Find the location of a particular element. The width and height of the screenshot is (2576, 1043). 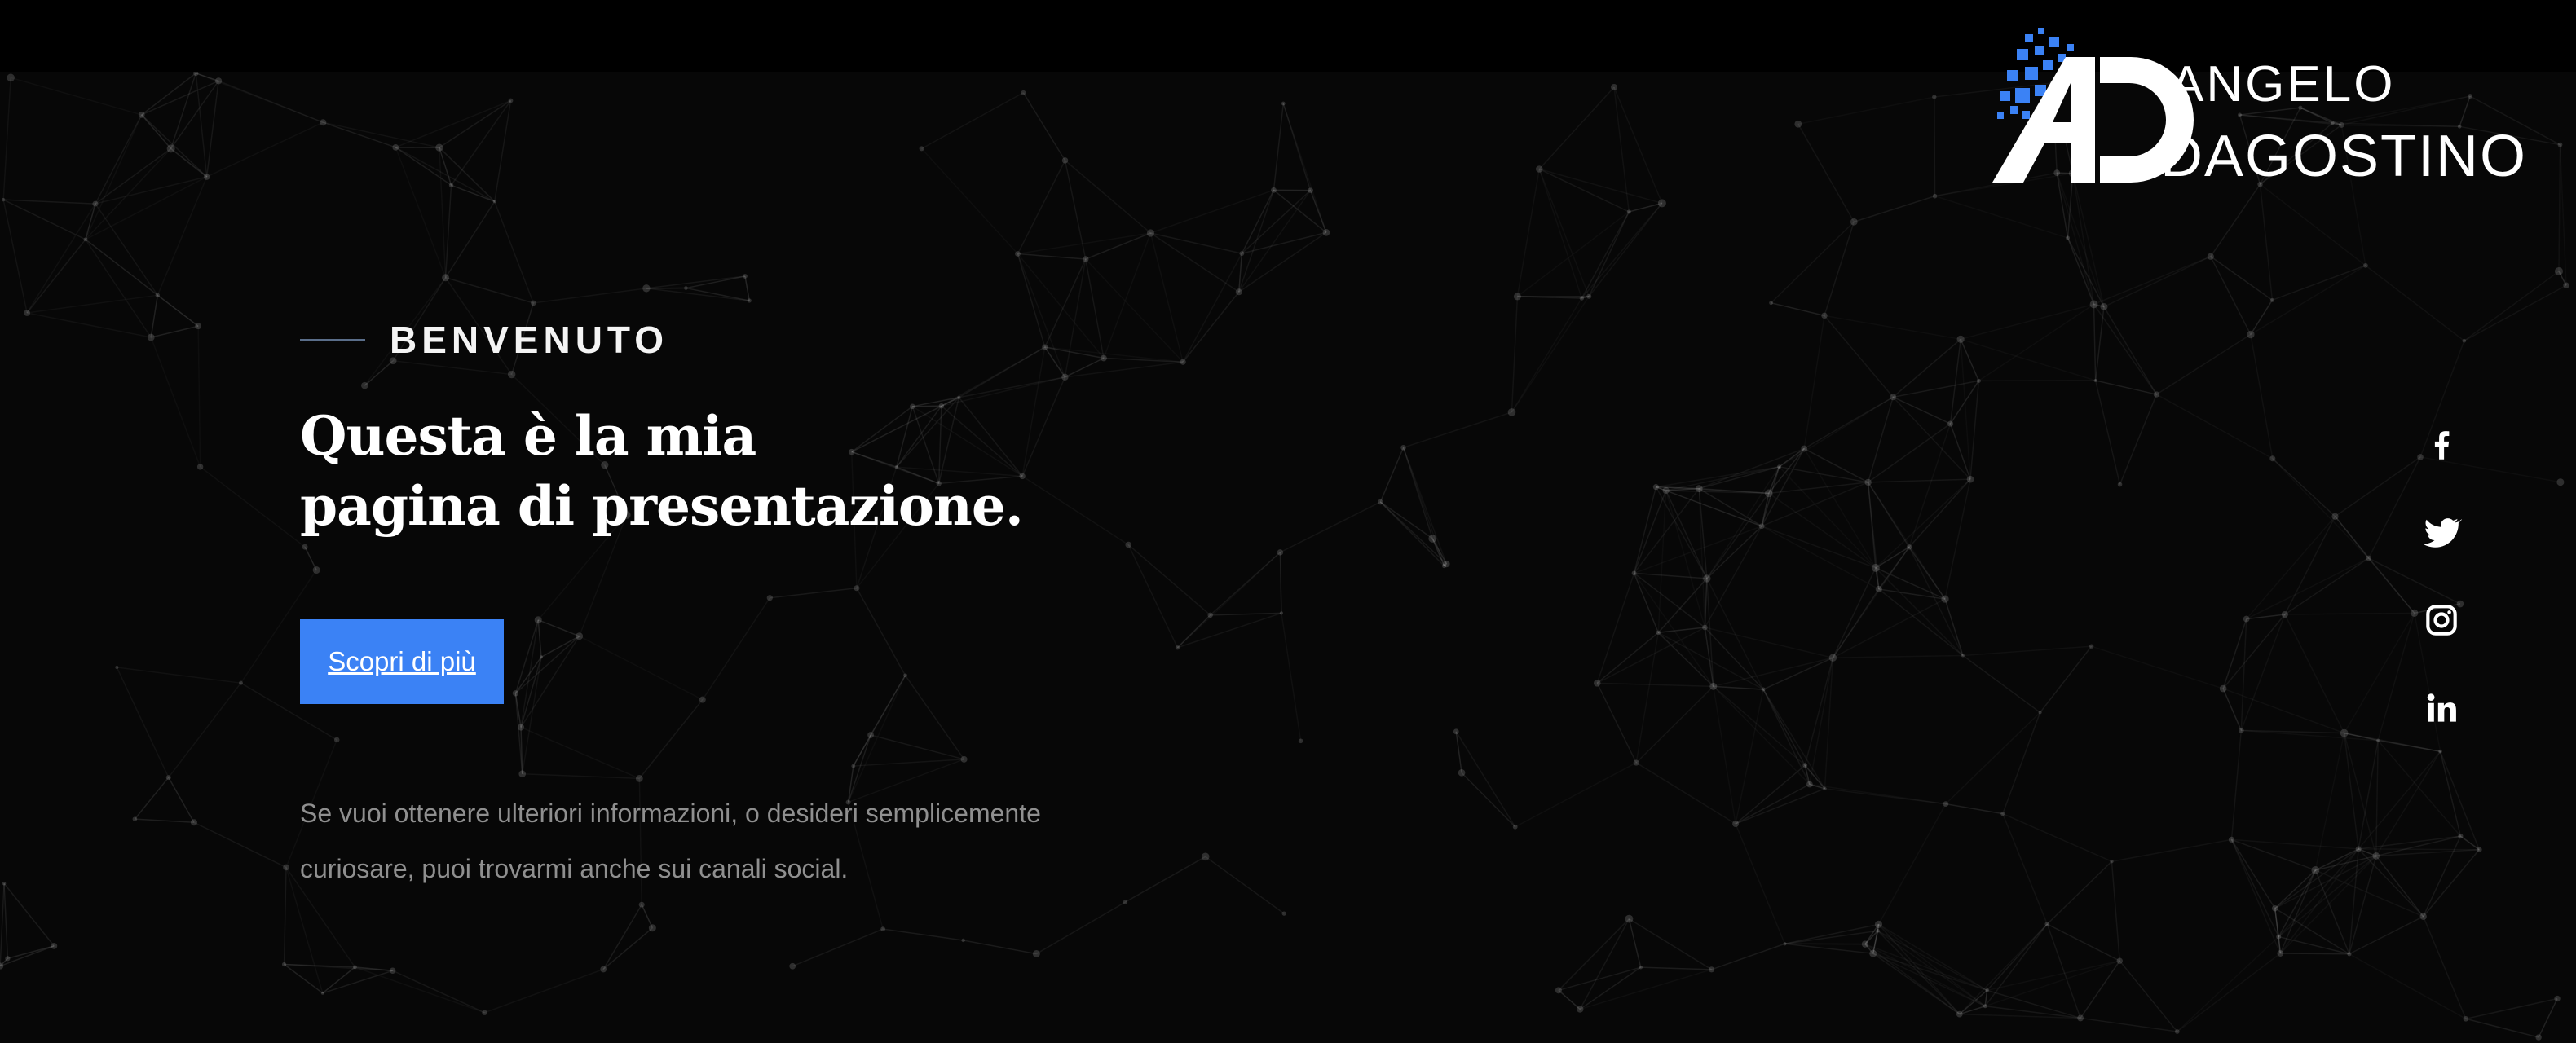

twitter-link is located at coordinates (2441, 532).